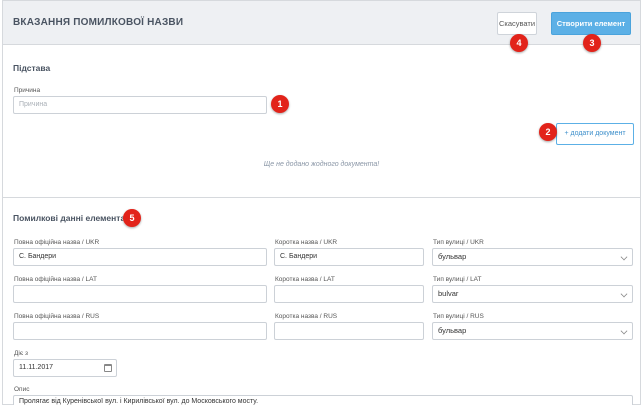 This screenshot has height=405, width=643. I want to click on full-name-ukr-label: Повна офіційна назва / UKR, so click(57, 242).